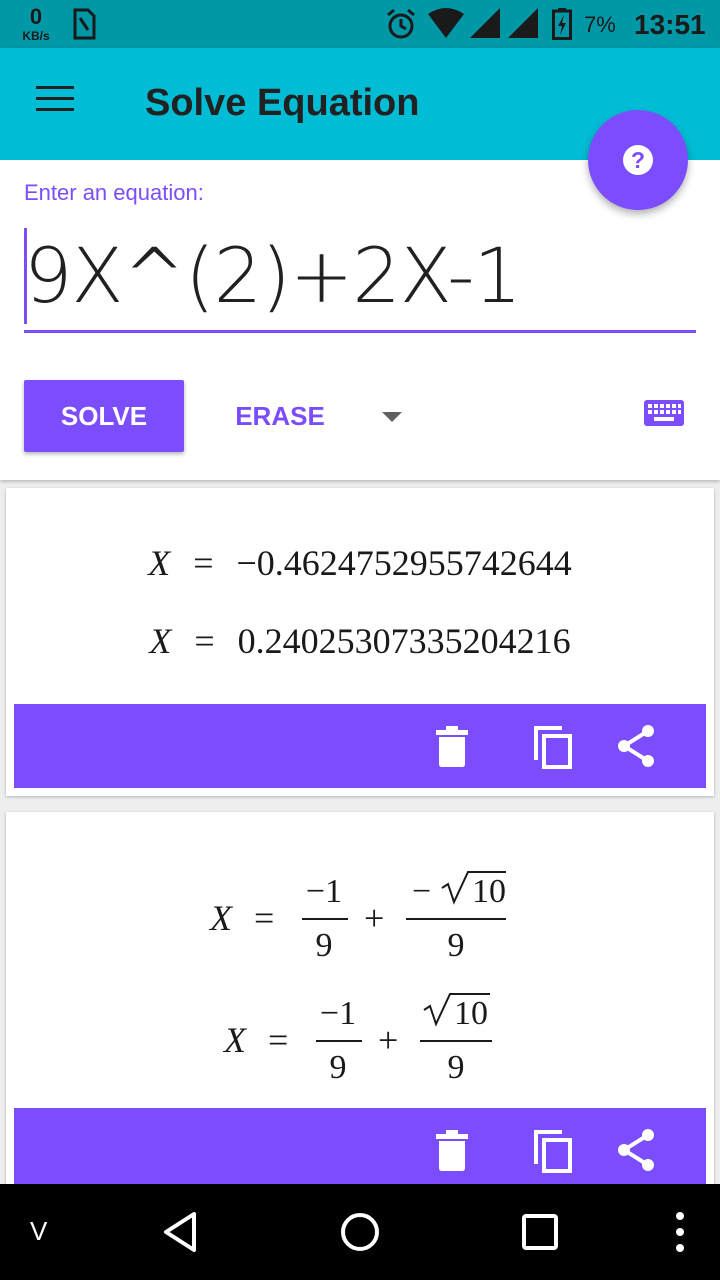 This screenshot has height=1280, width=720. What do you see at coordinates (104, 416) in the screenshot?
I see `solve-button: SOLVE` at bounding box center [104, 416].